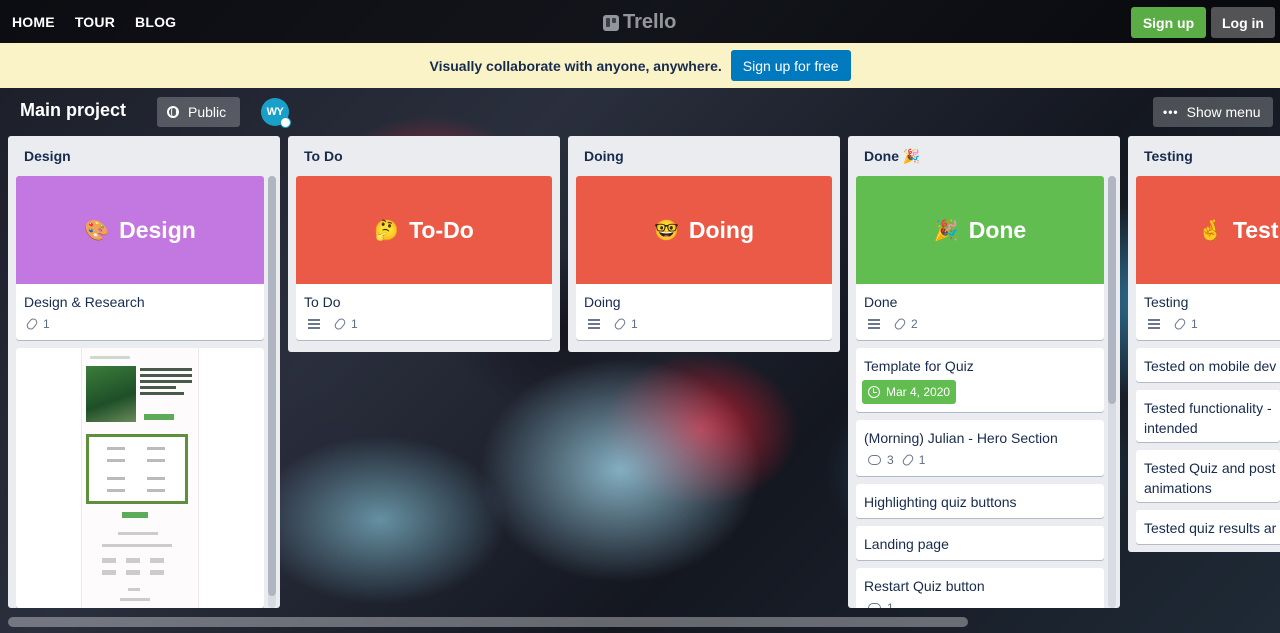 This screenshot has width=1280, height=633. I want to click on card-done: 🎉 Done Done 2, so click(980, 258).